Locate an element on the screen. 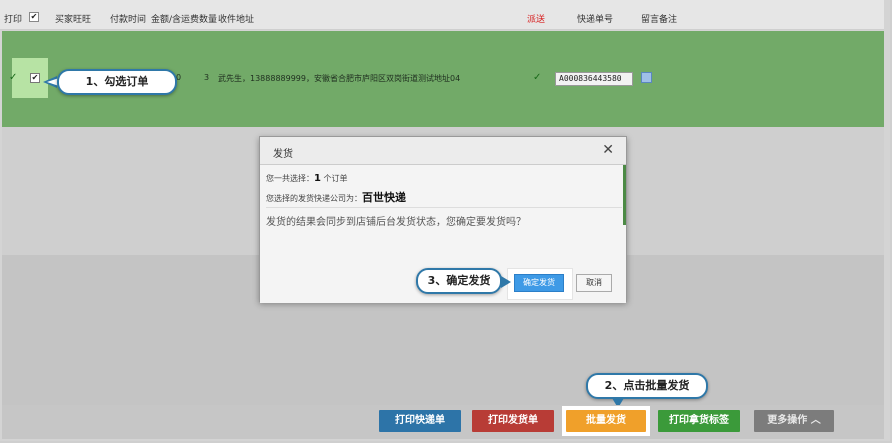 Image resolution: width=892 pixels, height=443 pixels. more-actions-button: 更多操作 ︿ is located at coordinates (794, 421).